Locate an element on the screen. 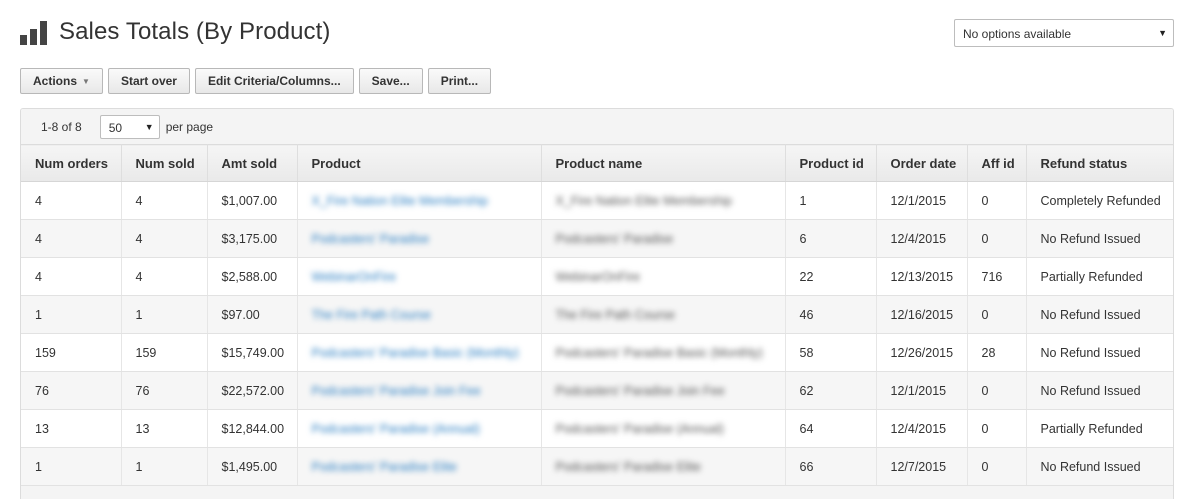 This screenshot has width=1187, height=499. cell-product: Podcasters' Paradise Basic (Monthly) is located at coordinates (419, 352).